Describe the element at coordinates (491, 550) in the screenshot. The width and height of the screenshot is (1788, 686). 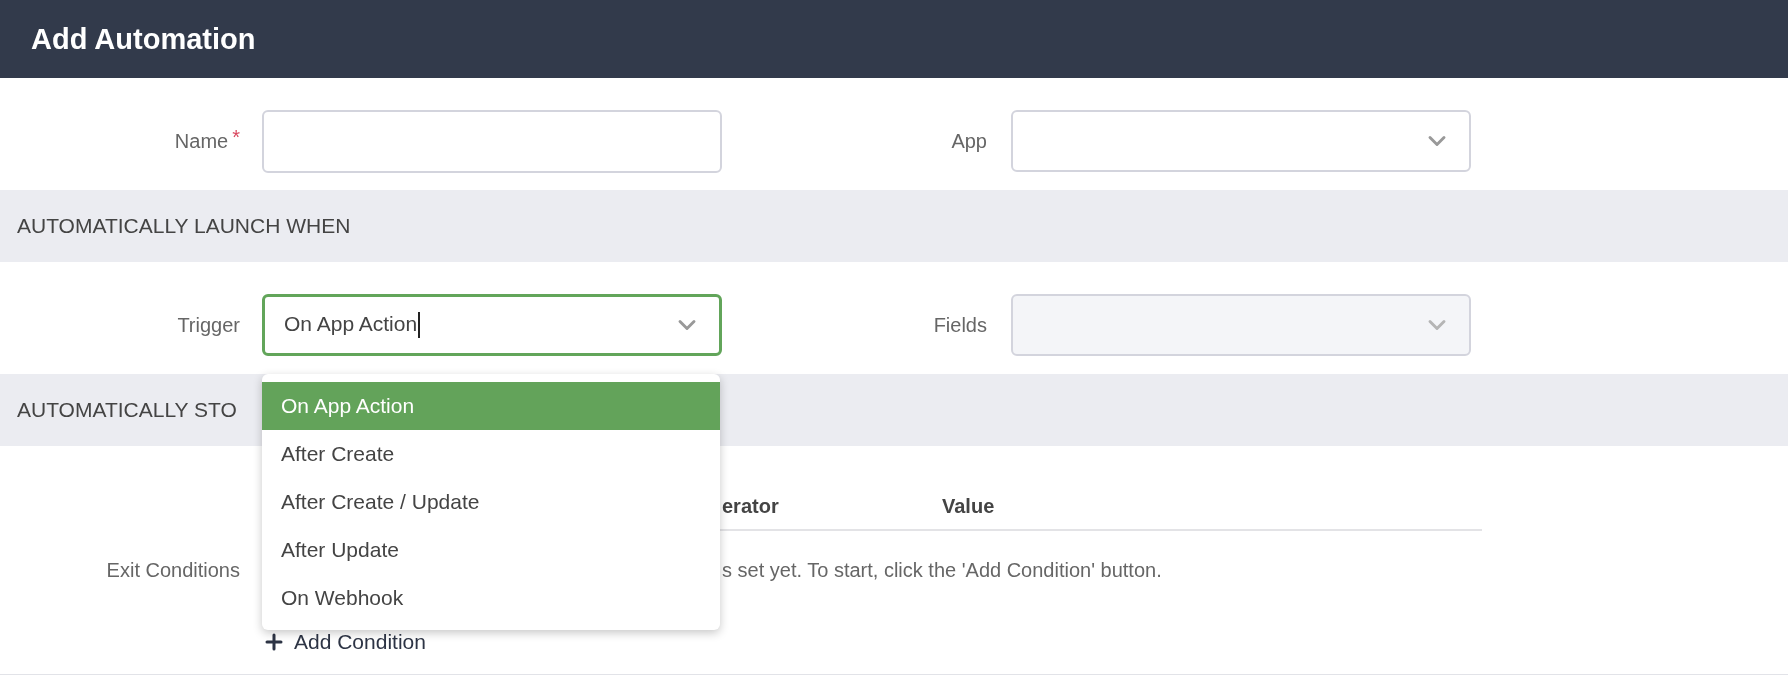
I see `dropdown-option: After Update` at that location.